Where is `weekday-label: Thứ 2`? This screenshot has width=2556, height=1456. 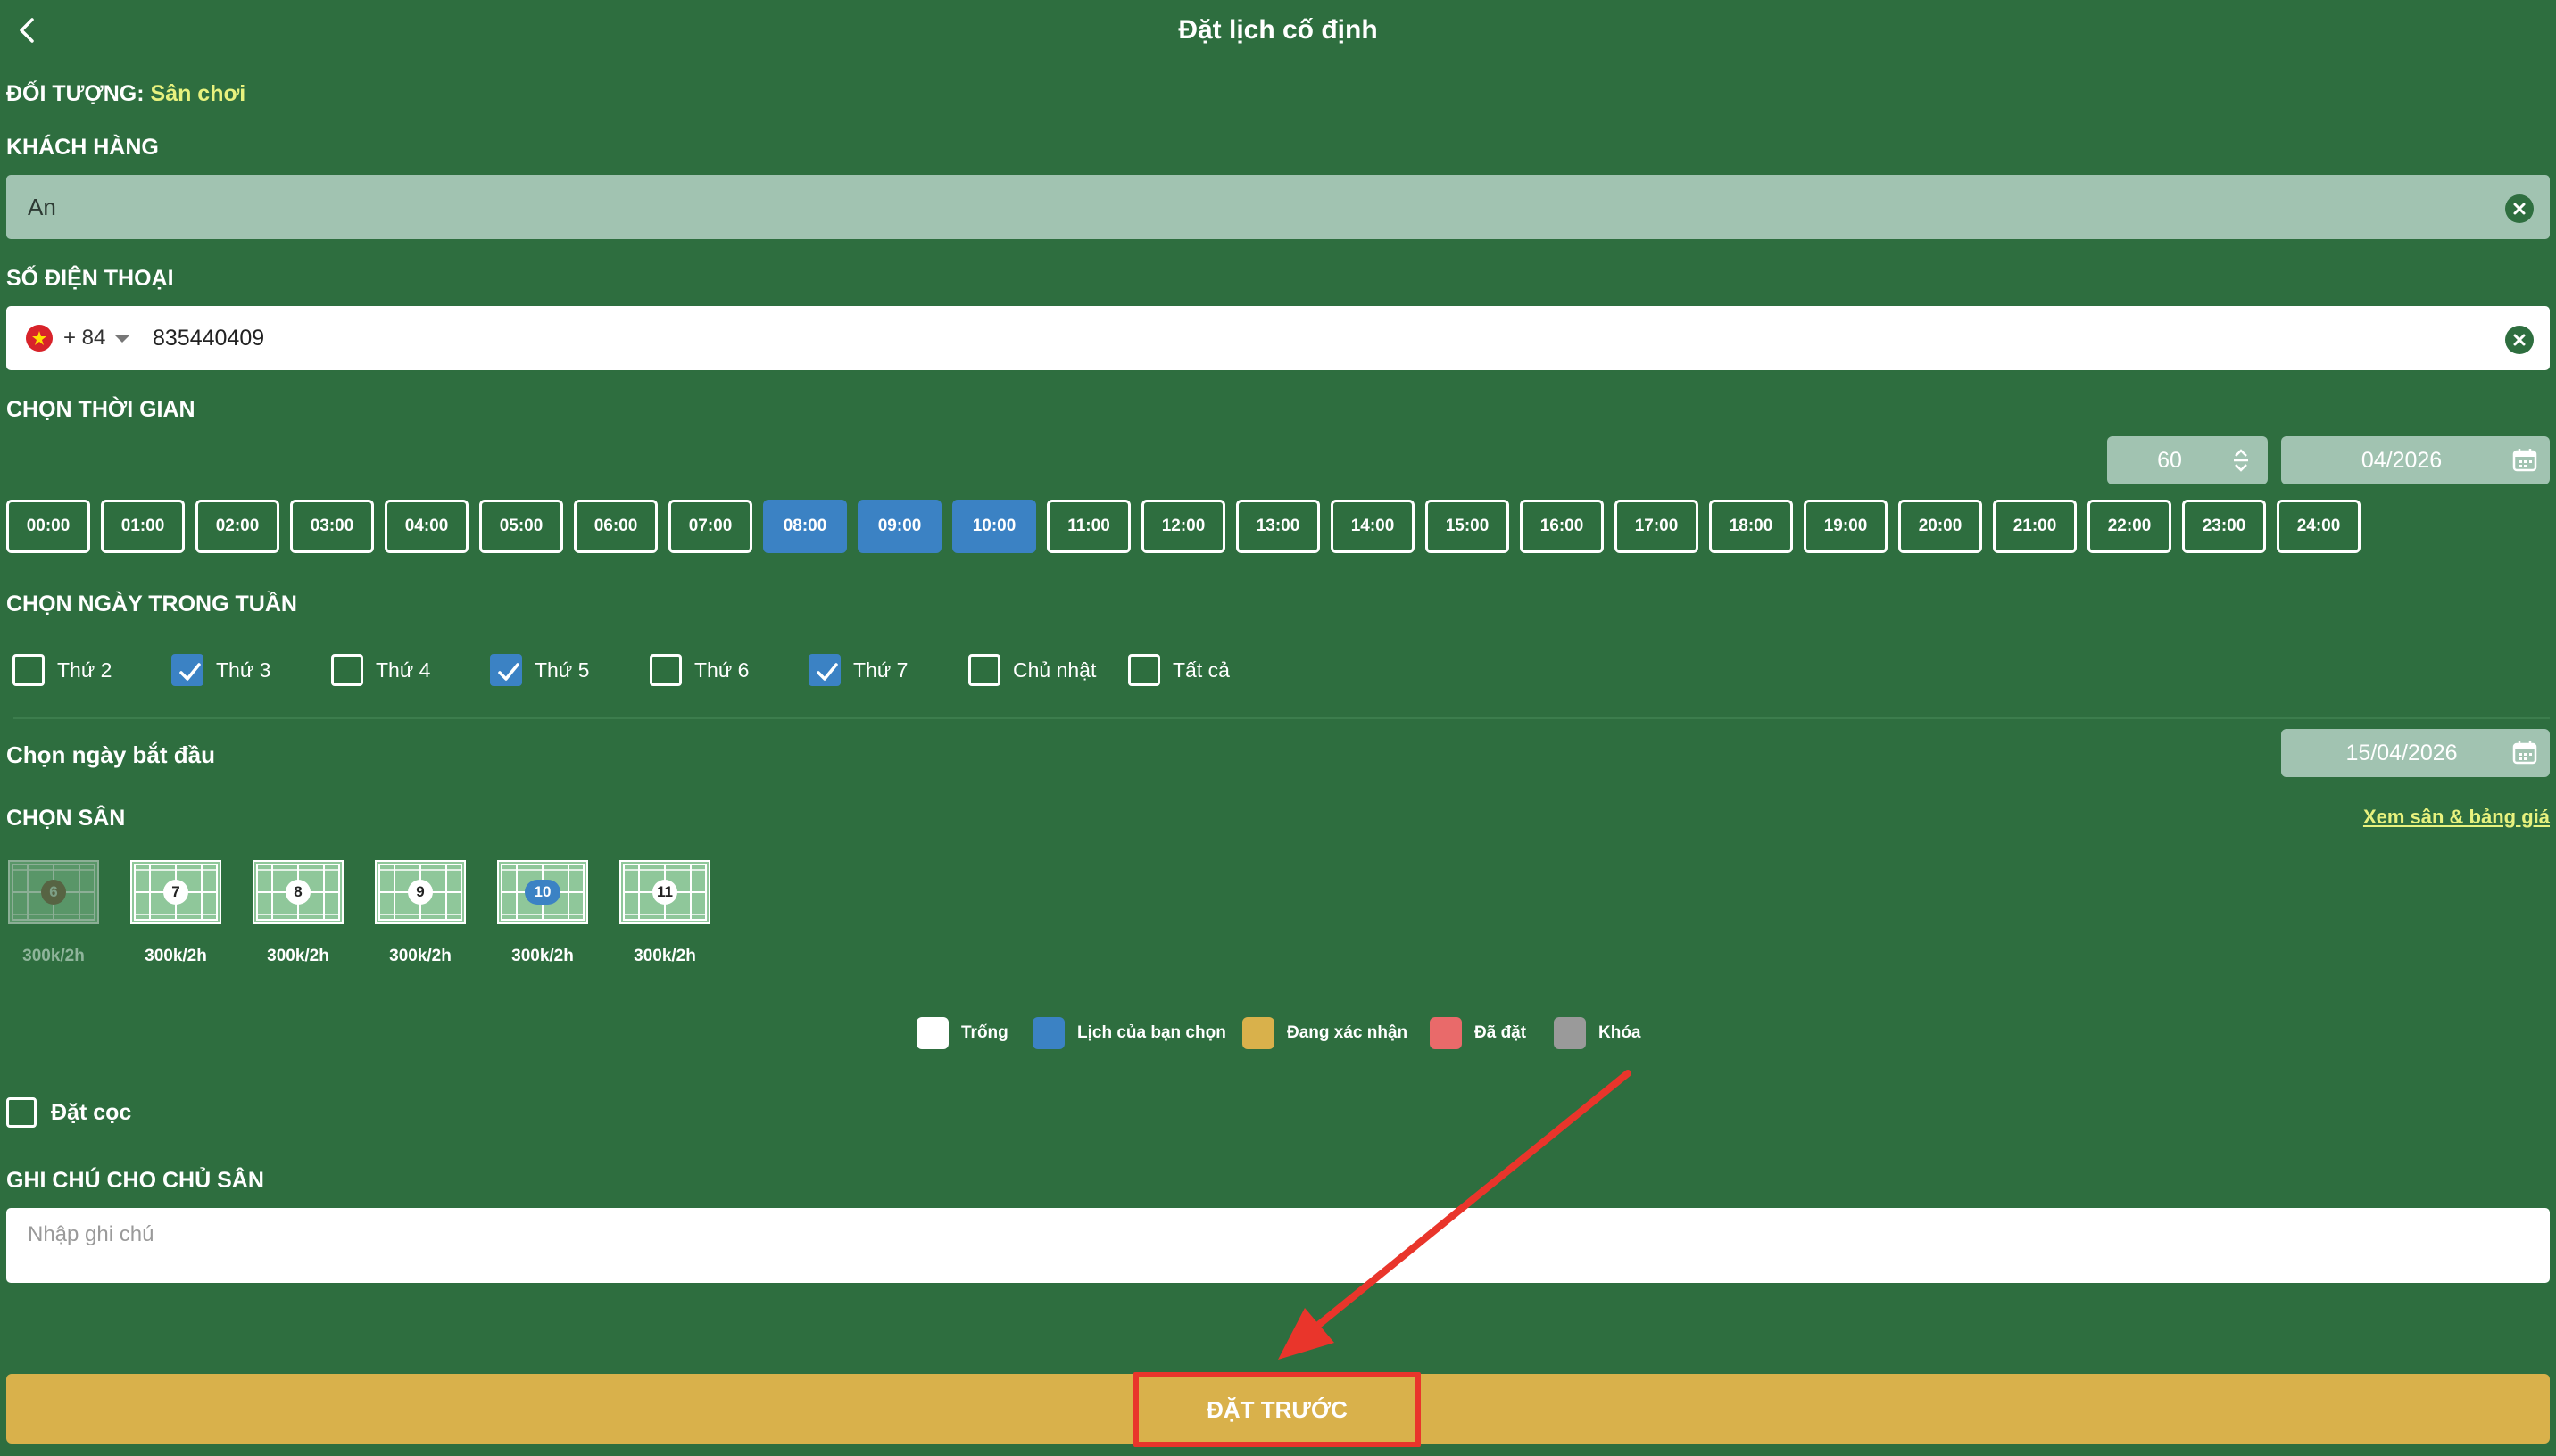
weekday-label: Thứ 2 is located at coordinates (84, 670).